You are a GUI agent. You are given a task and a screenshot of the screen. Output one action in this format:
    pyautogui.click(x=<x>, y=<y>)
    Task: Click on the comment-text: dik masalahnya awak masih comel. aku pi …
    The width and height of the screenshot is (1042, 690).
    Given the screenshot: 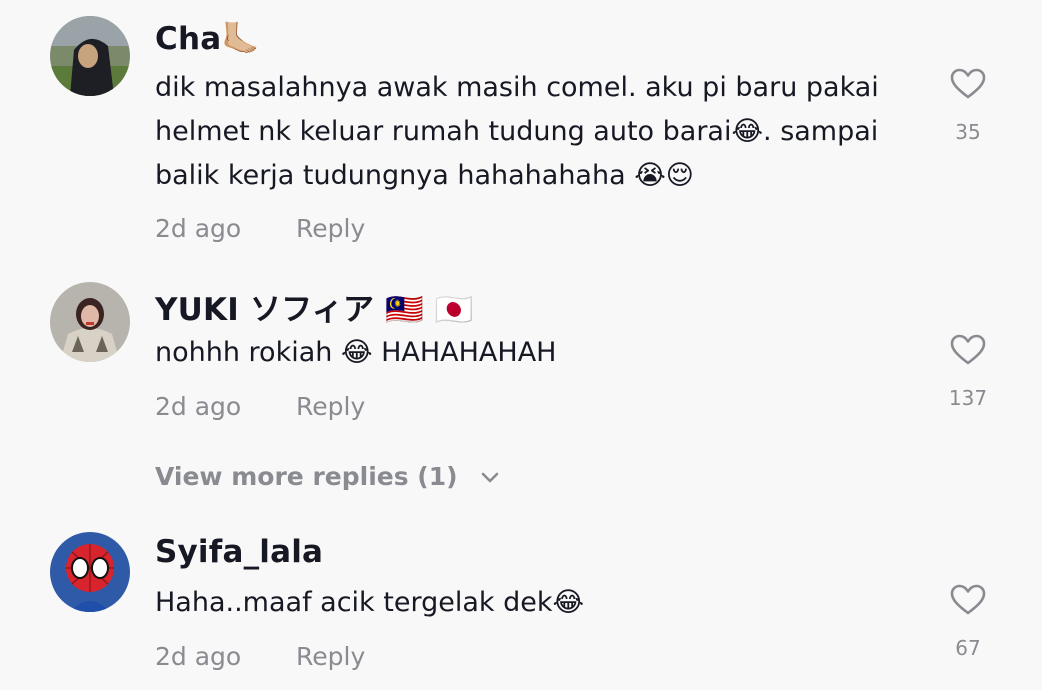 What is the action you would take?
    pyautogui.click(x=517, y=131)
    